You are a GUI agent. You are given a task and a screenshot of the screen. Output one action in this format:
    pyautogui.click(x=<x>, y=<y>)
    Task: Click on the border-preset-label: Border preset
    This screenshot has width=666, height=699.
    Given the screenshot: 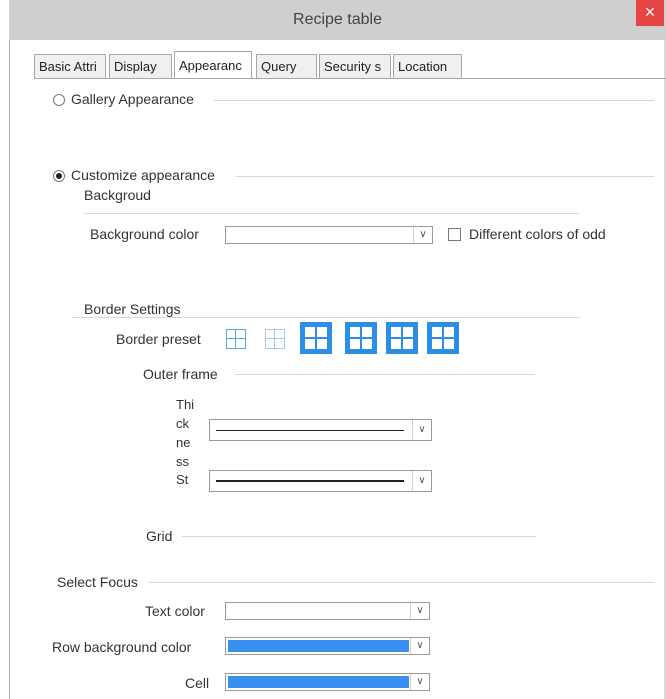 What is the action you would take?
    pyautogui.click(x=158, y=339)
    